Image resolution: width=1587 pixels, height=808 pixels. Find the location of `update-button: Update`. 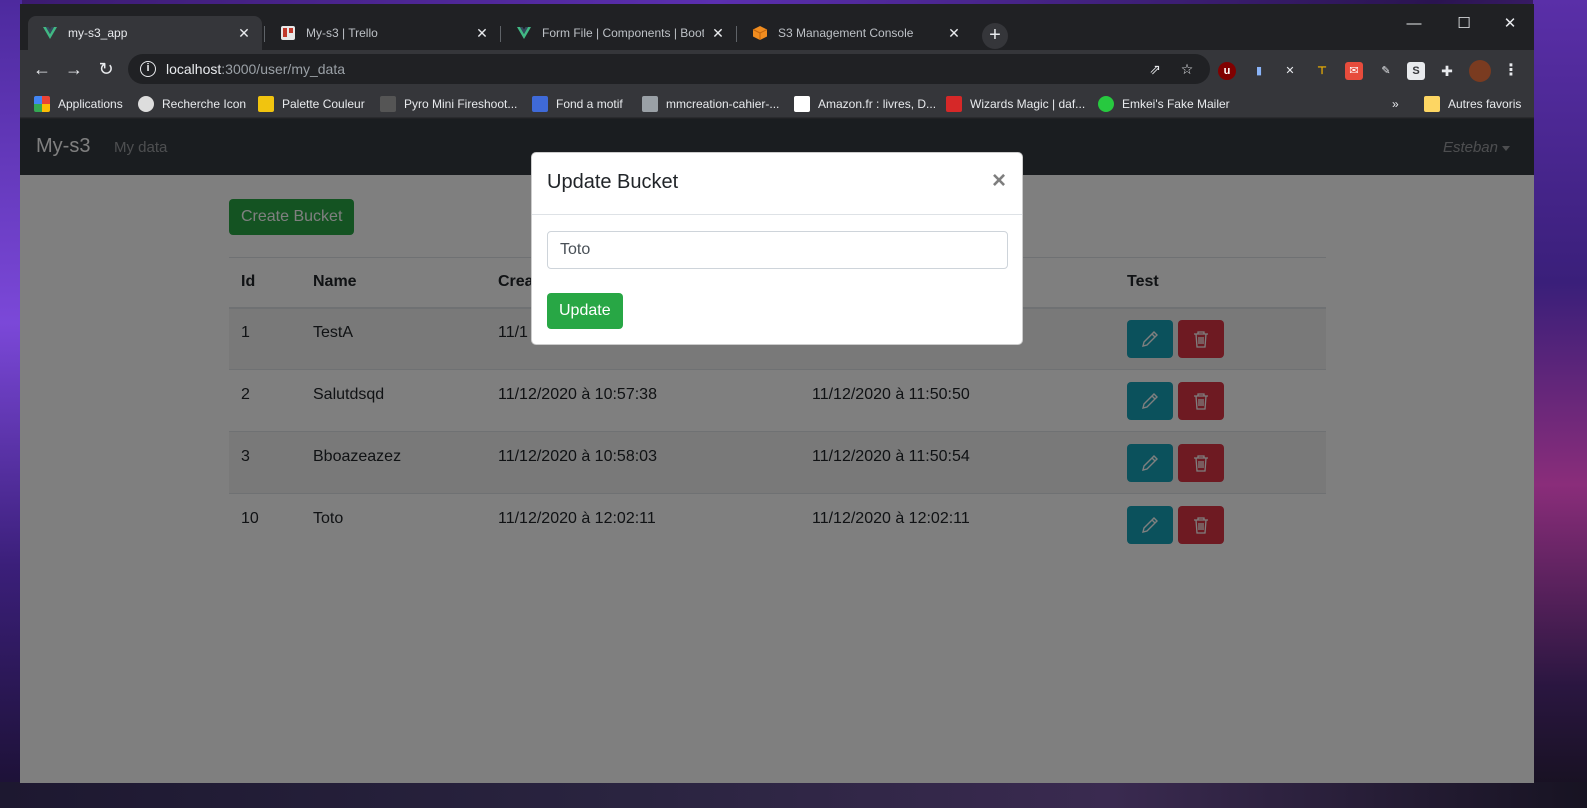

update-button: Update is located at coordinates (585, 311).